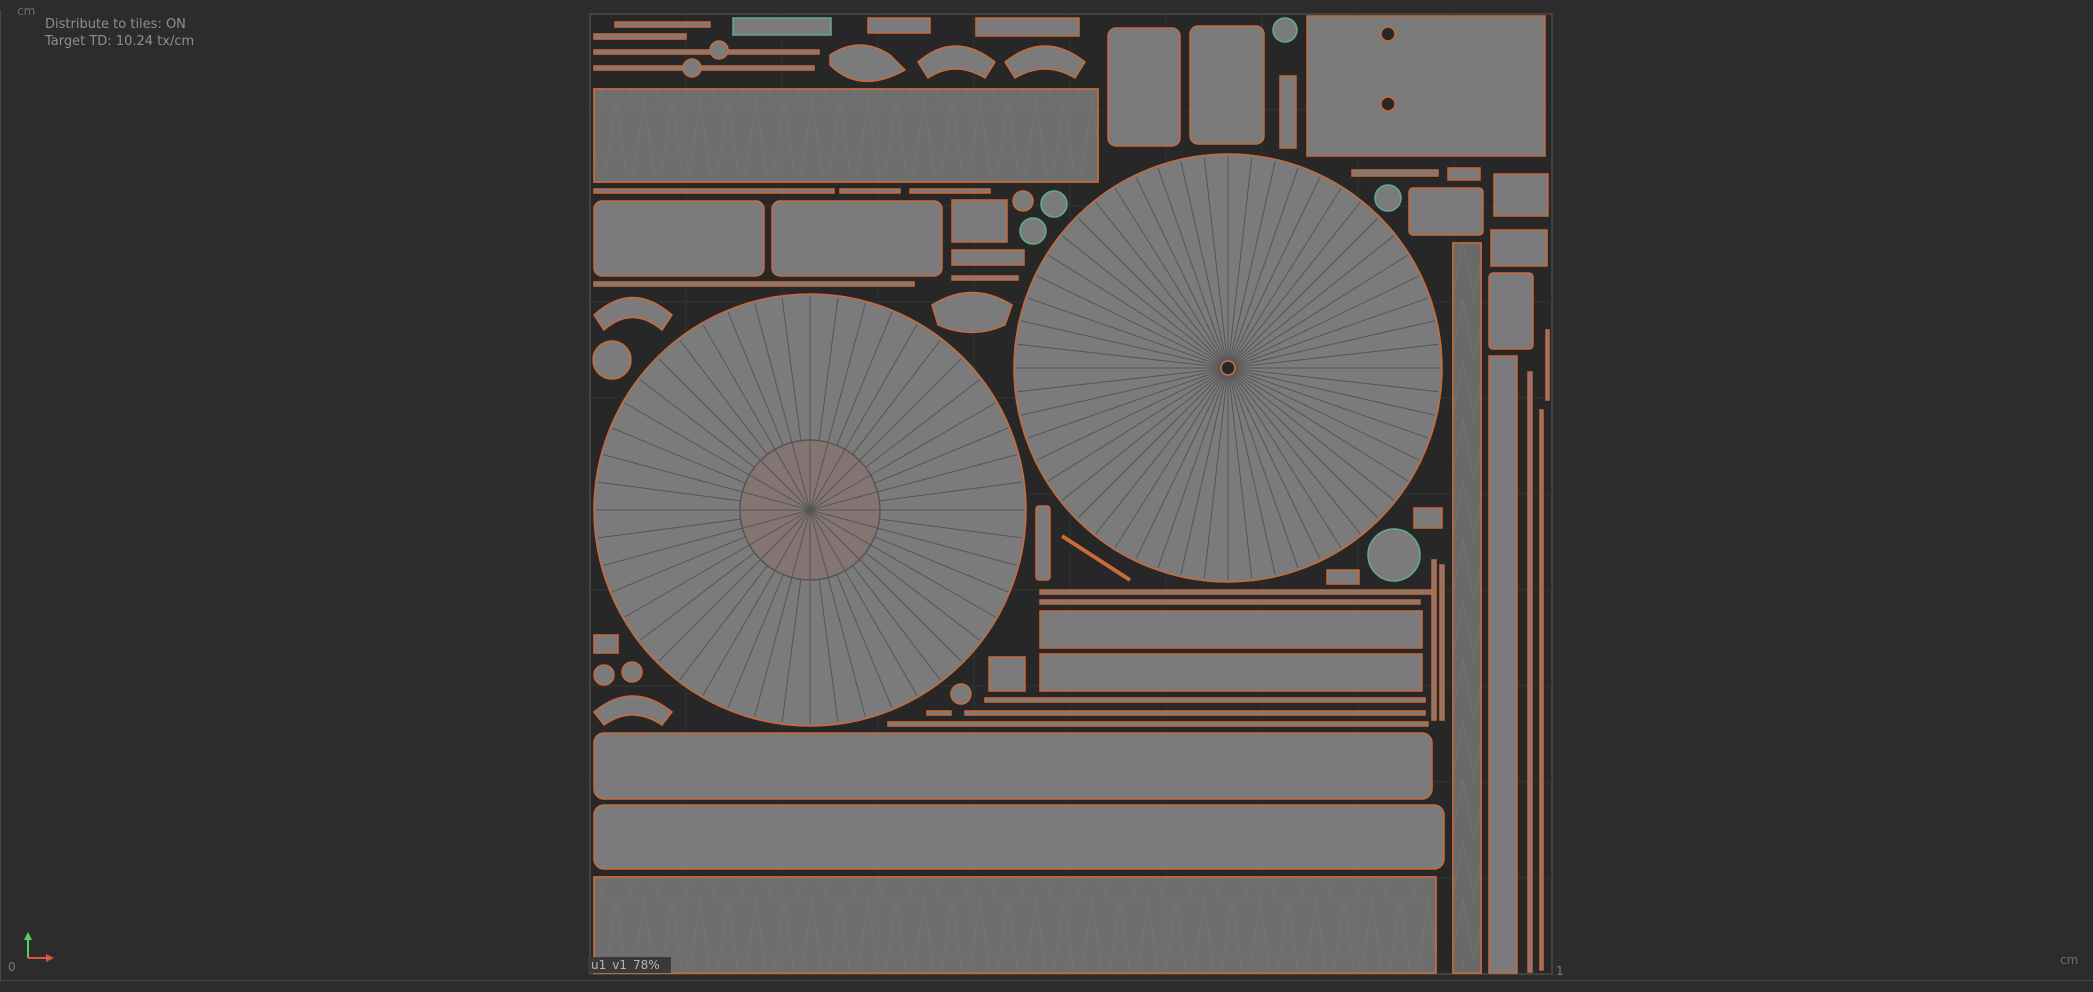 This screenshot has width=2093, height=992. I want to click on tile-v: v1, so click(619, 965).